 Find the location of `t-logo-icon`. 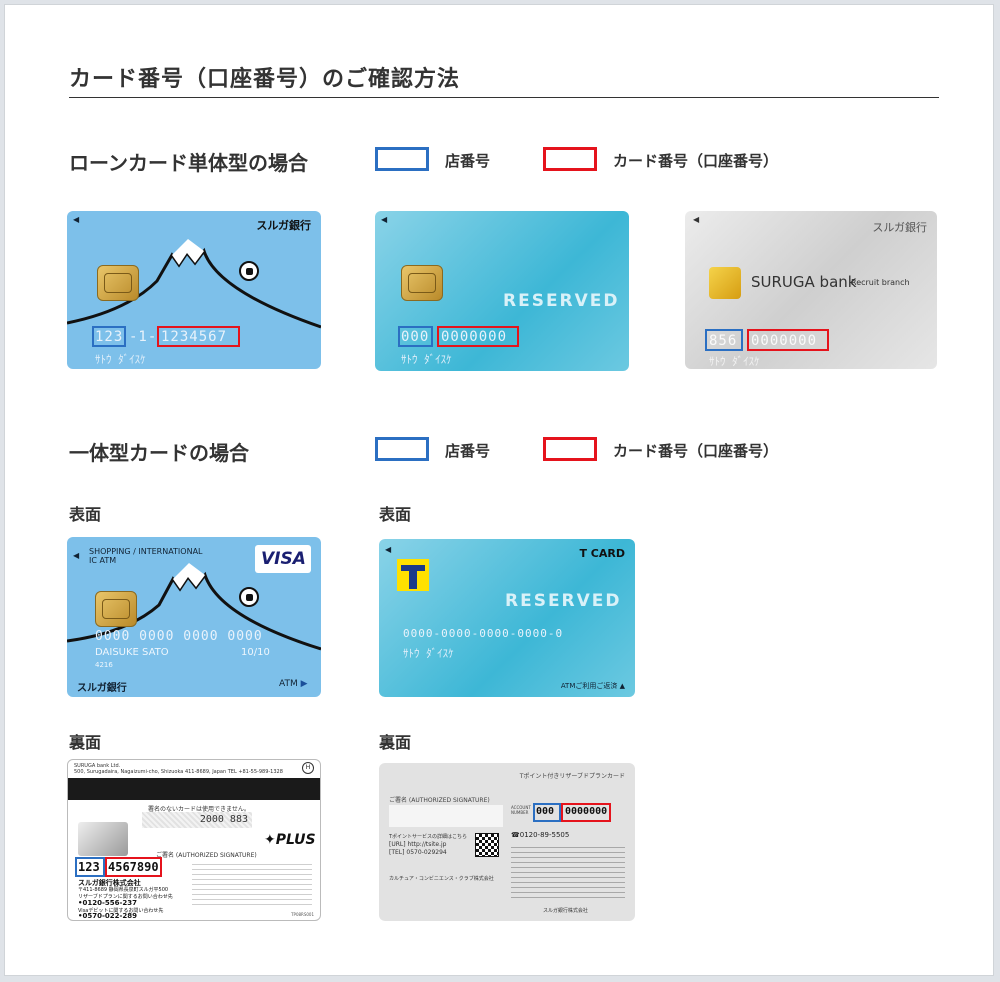

t-logo-icon is located at coordinates (413, 575).